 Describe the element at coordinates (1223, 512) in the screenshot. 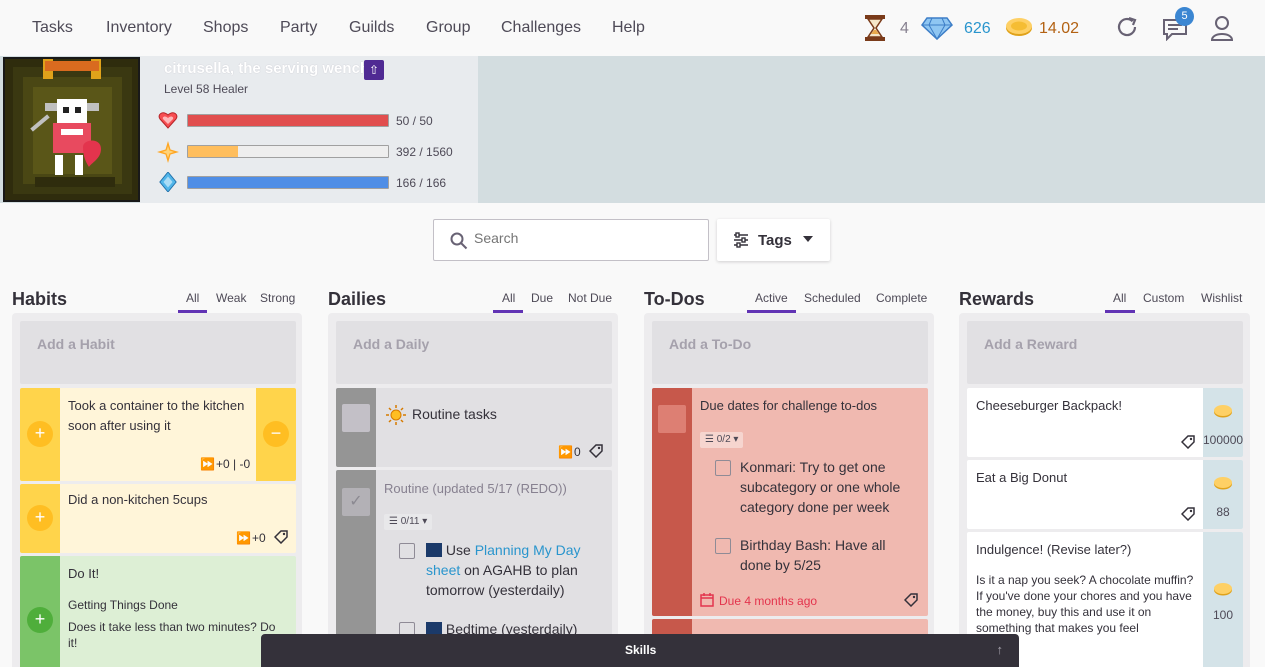

I see `reward-price: 88` at that location.